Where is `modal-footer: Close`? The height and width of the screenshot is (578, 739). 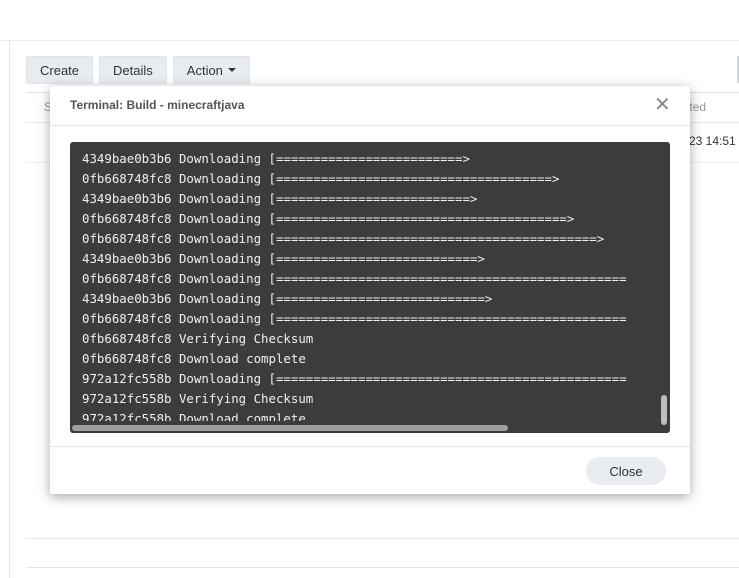
modal-footer: Close is located at coordinates (370, 470).